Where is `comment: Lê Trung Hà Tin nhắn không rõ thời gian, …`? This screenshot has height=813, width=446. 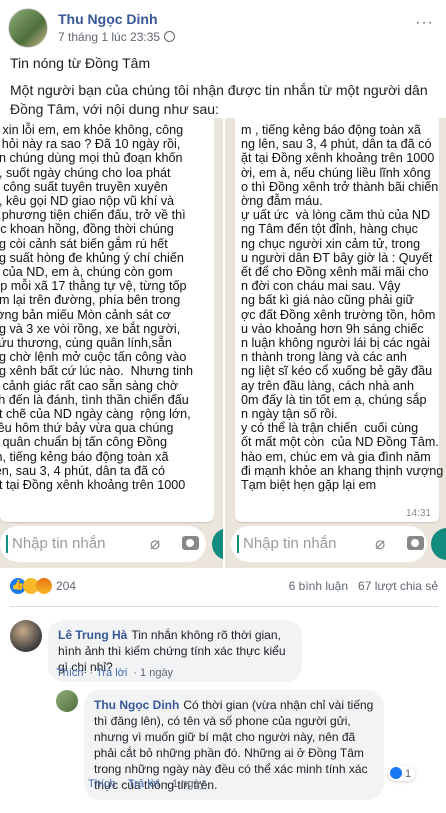
comment: Lê Trung Hà Tin nhắn không rõ thời gian, … is located at coordinates (224, 653).